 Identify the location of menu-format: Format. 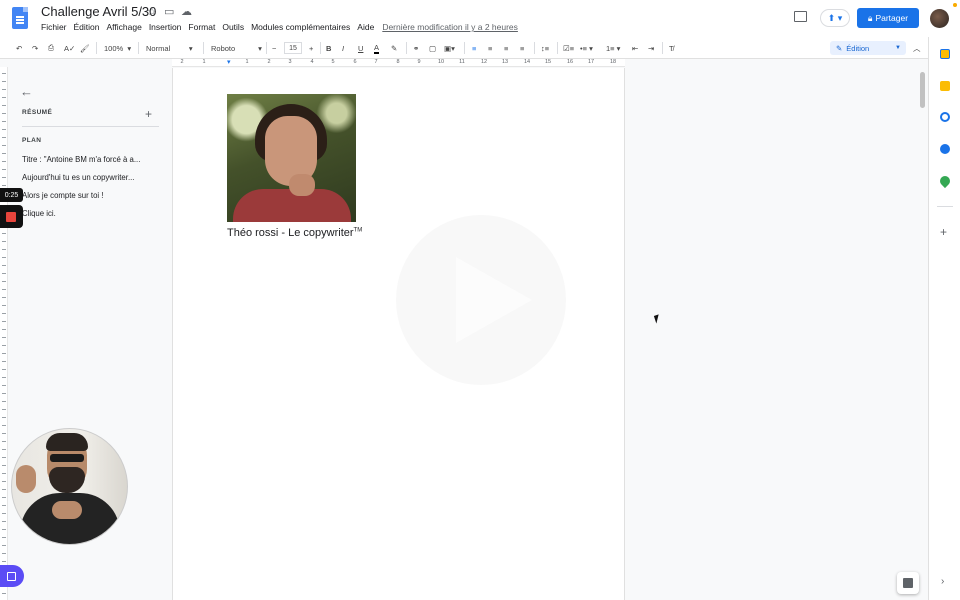
(201, 27).